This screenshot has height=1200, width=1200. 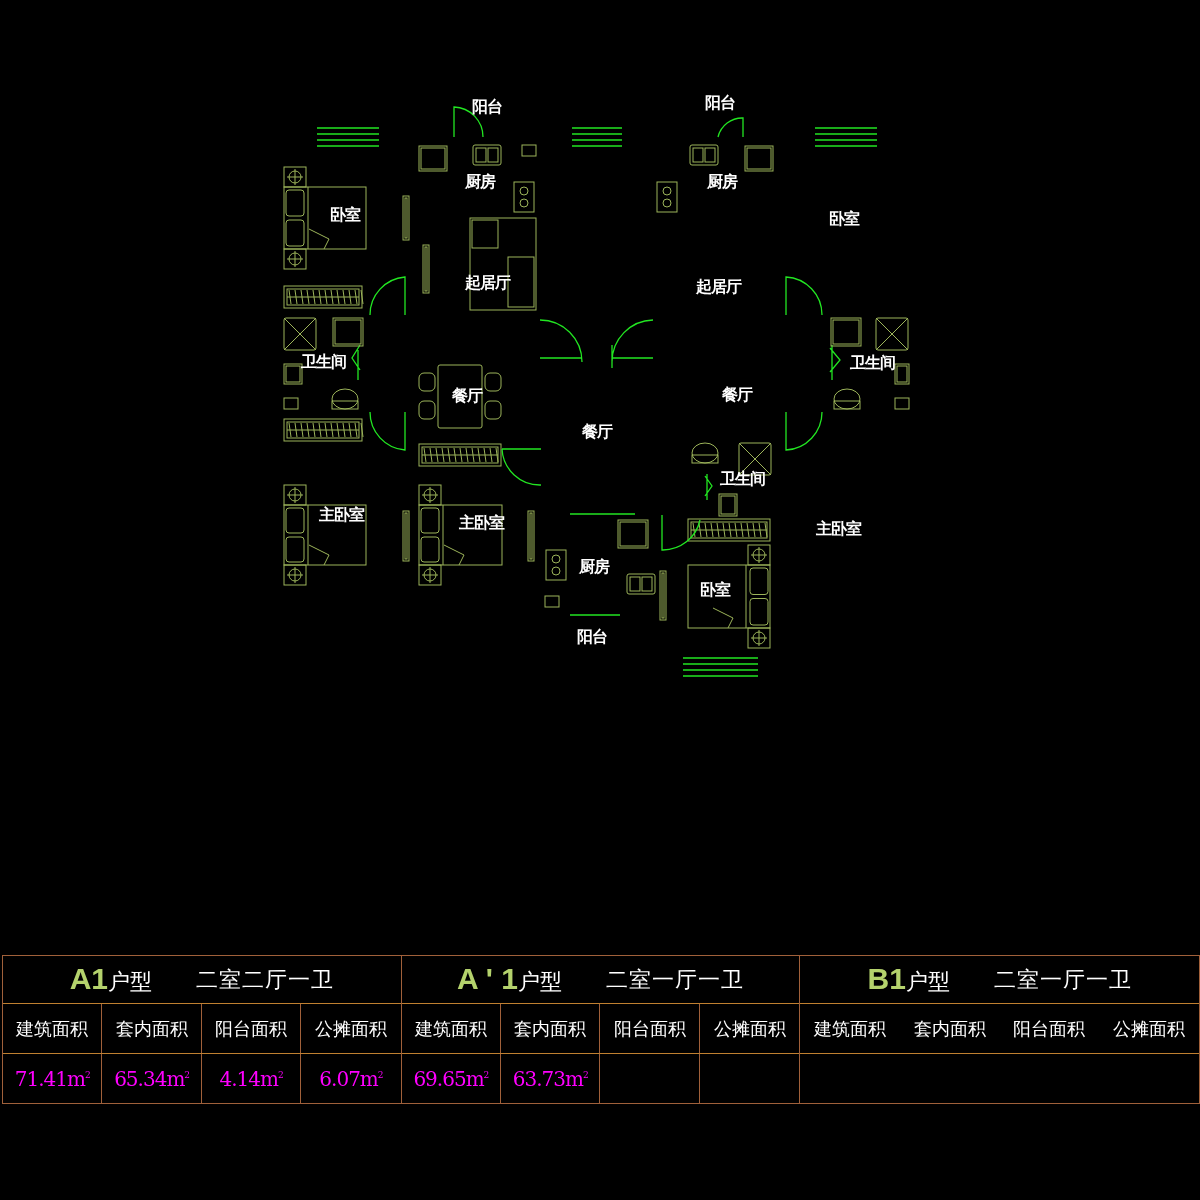 What do you see at coordinates (550, 1078) in the screenshot?
I see `area-value: 63.73m$^{2}$` at bounding box center [550, 1078].